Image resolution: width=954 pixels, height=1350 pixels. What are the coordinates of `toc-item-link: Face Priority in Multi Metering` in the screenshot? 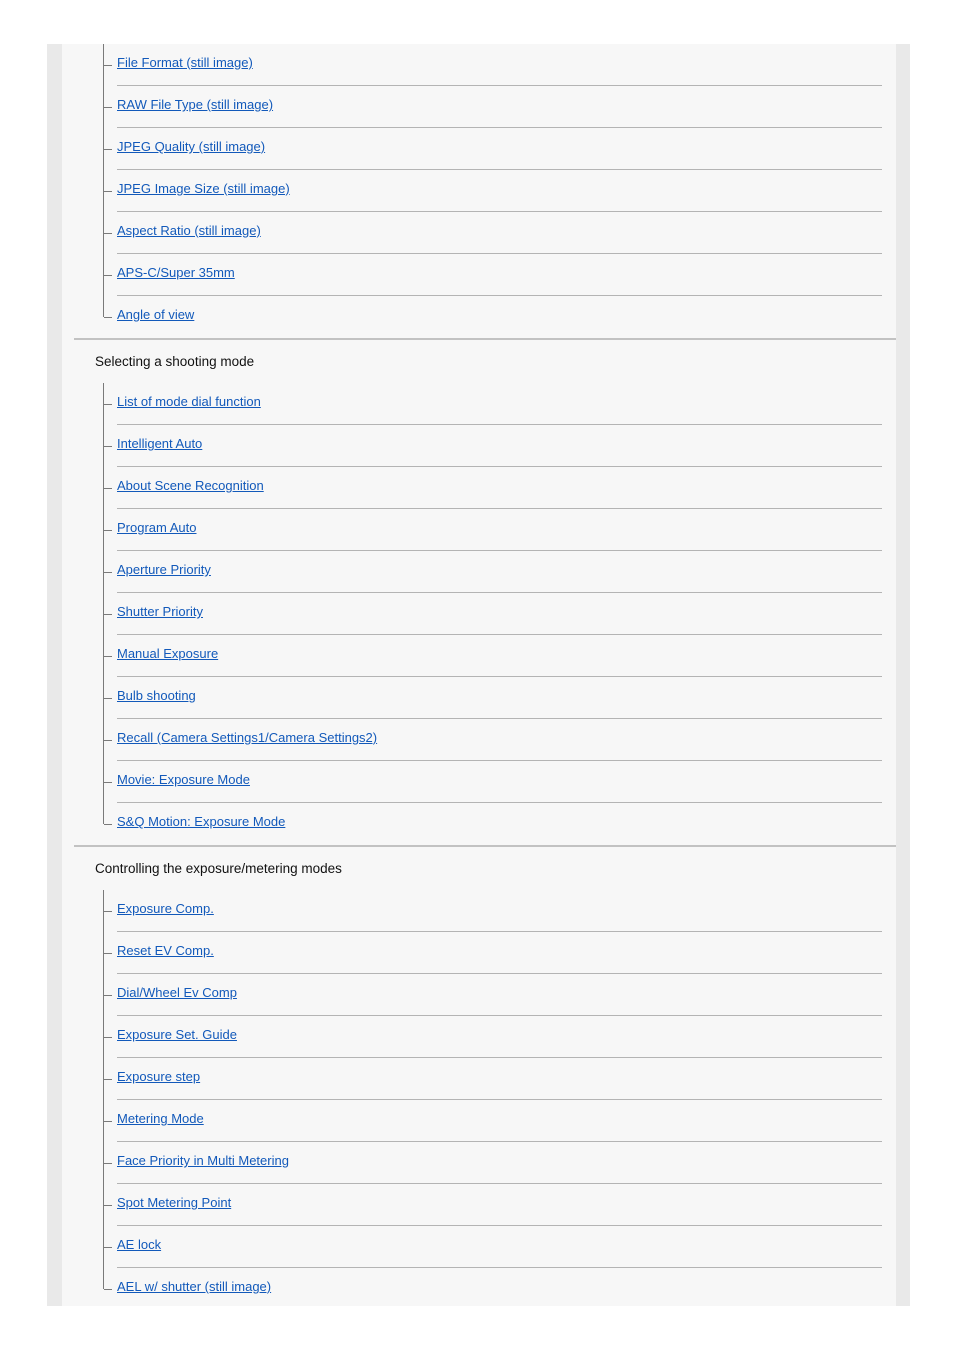 It's located at (203, 1161).